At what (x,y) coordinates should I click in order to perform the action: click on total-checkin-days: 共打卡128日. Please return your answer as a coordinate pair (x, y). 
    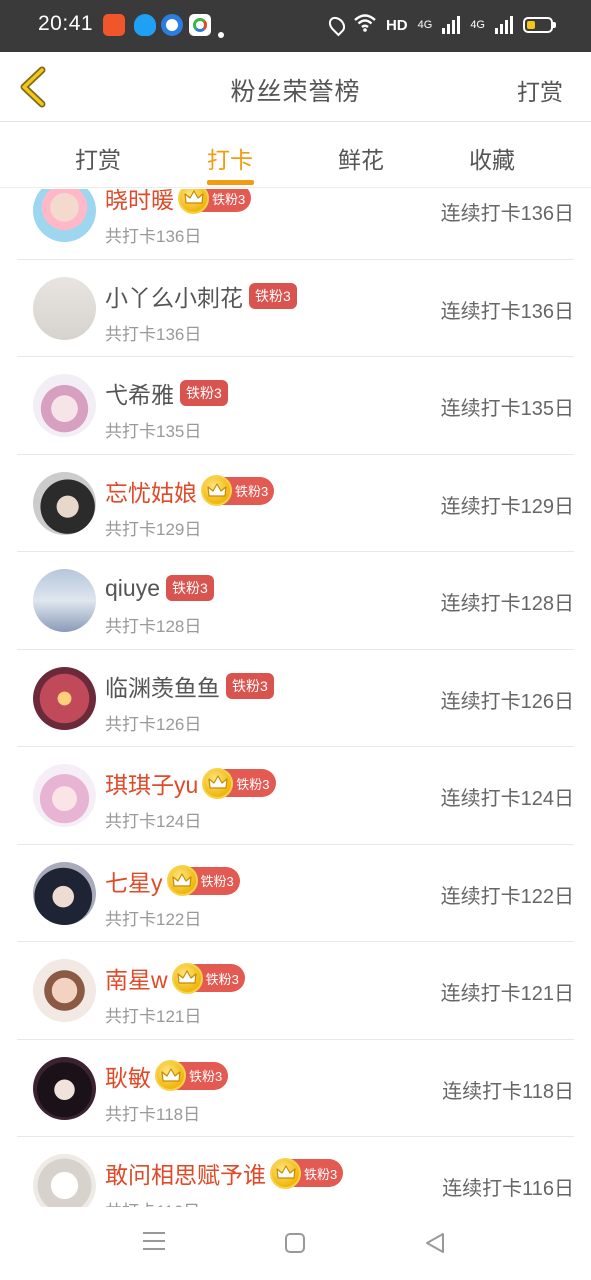
    Looking at the image, I should click on (153, 626).